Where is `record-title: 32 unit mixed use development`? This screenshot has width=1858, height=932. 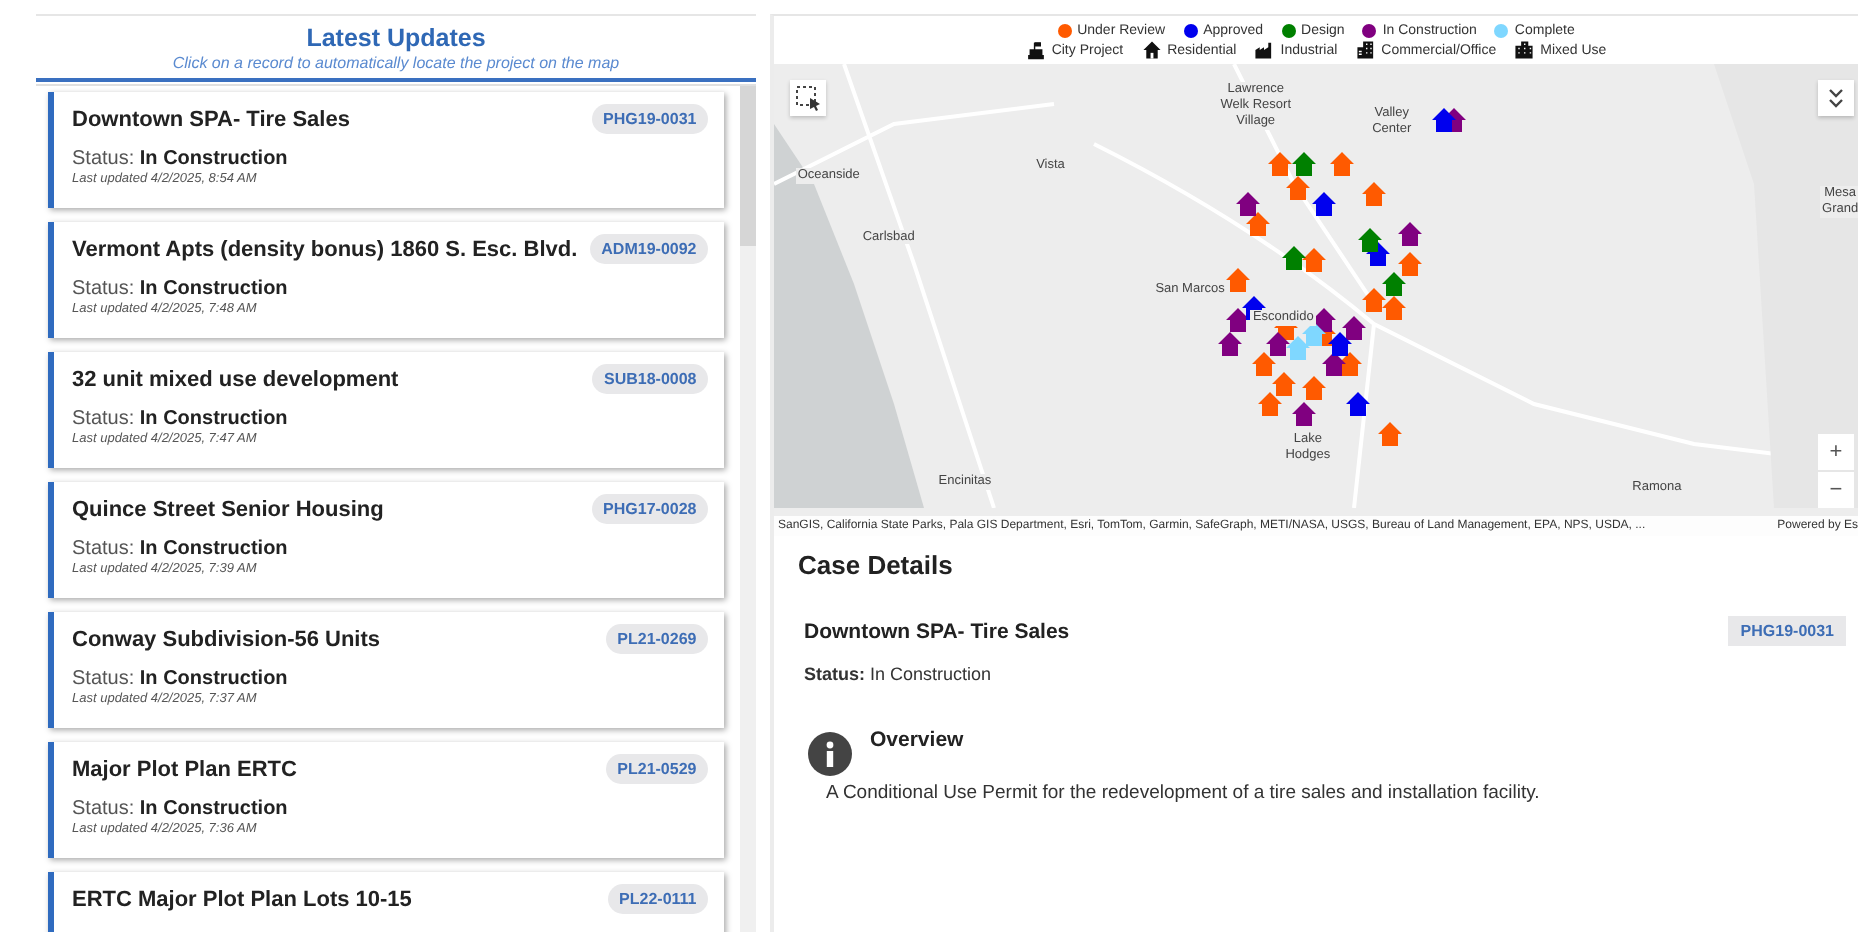
record-title: 32 unit mixed use development is located at coordinates (235, 379).